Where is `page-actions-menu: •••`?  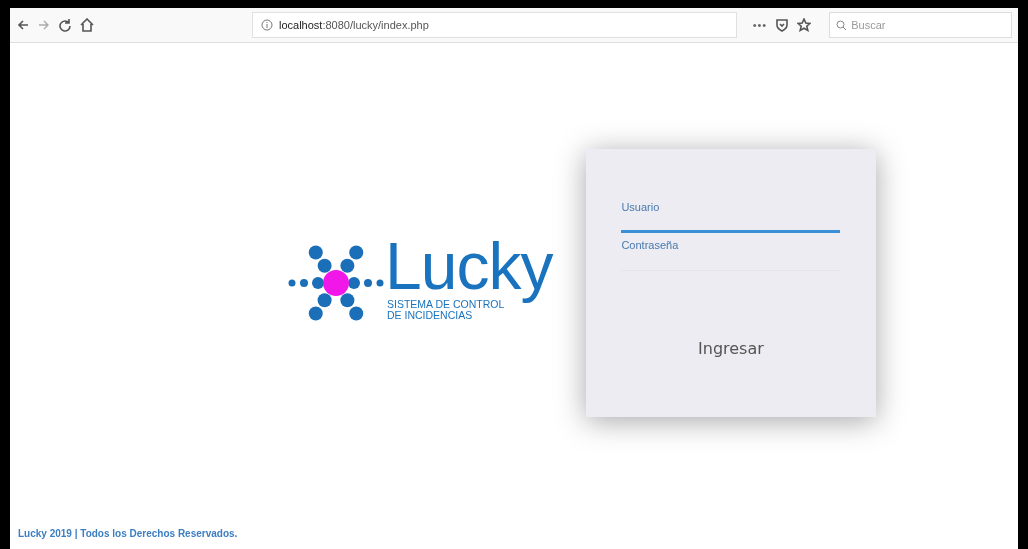 page-actions-menu: ••• is located at coordinates (760, 25).